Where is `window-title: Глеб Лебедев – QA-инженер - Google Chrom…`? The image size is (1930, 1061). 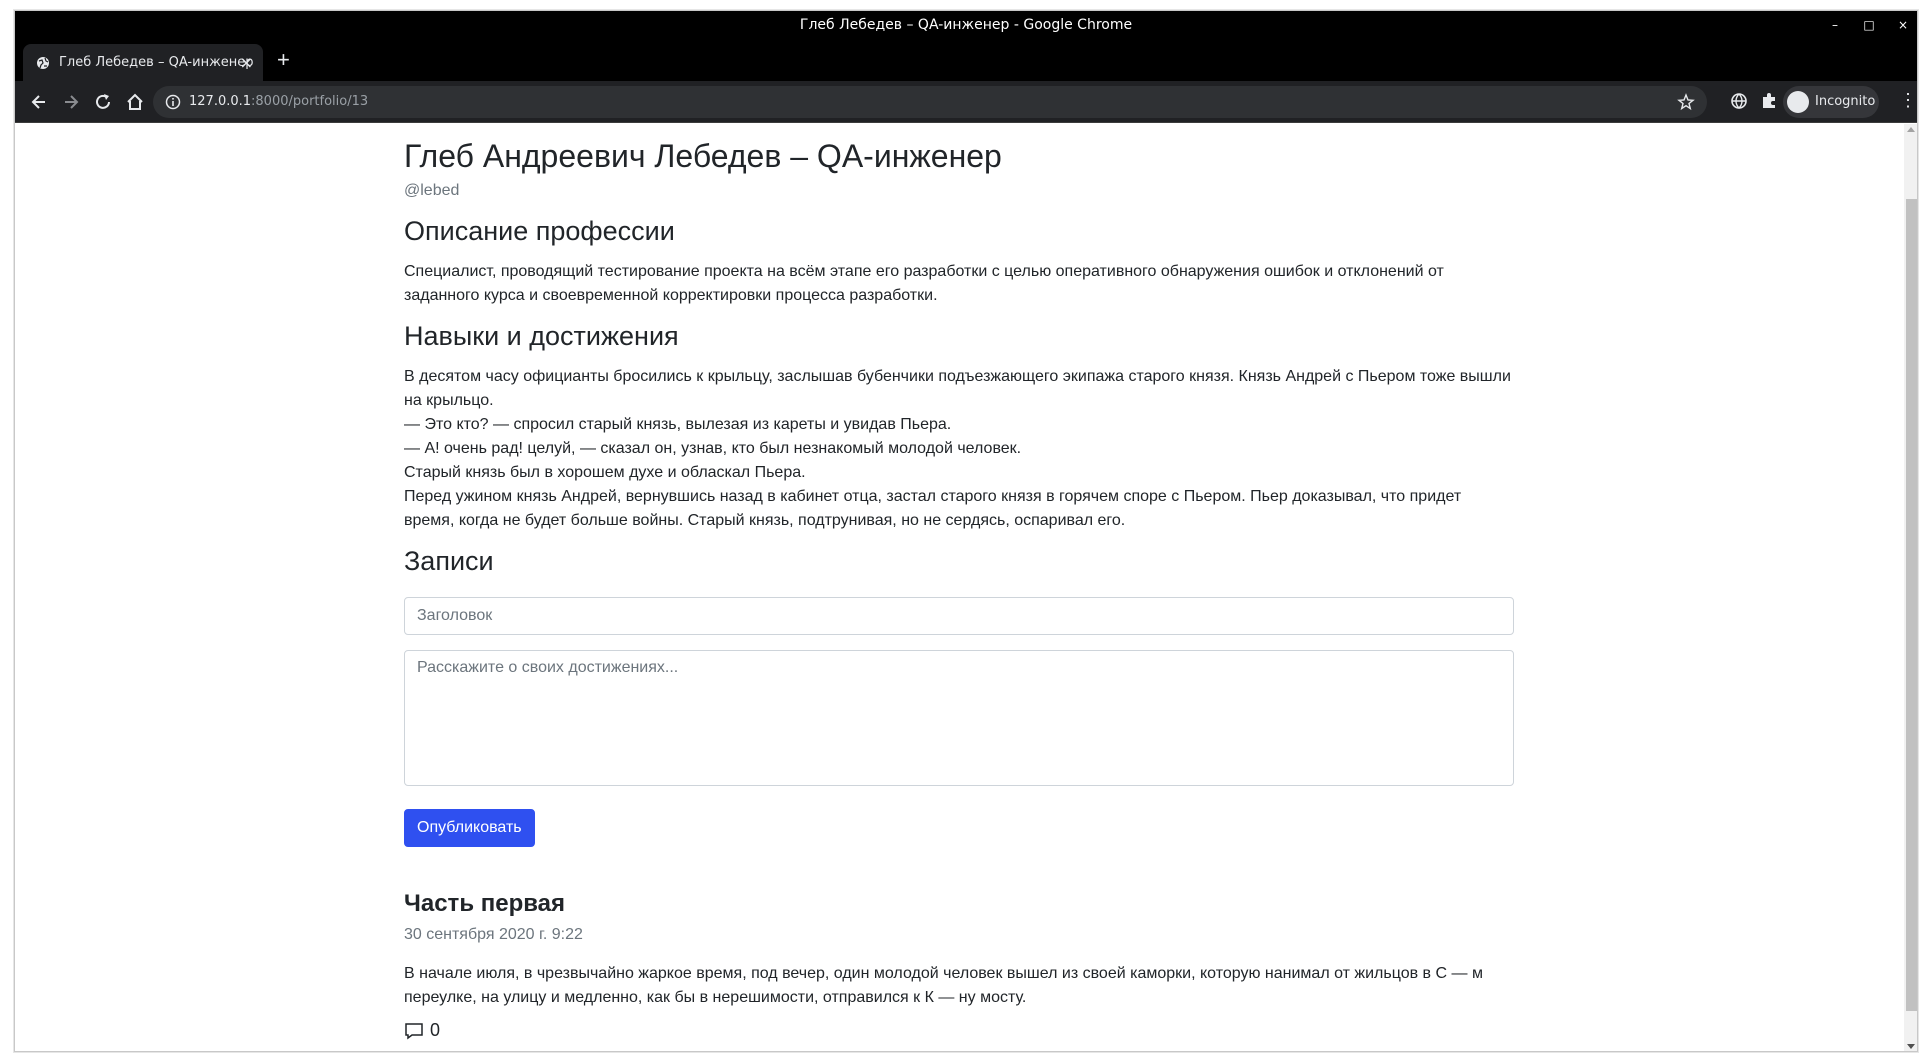
window-title: Глеб Лебедев – QA-инженер - Google Chrom… is located at coordinates (966, 25).